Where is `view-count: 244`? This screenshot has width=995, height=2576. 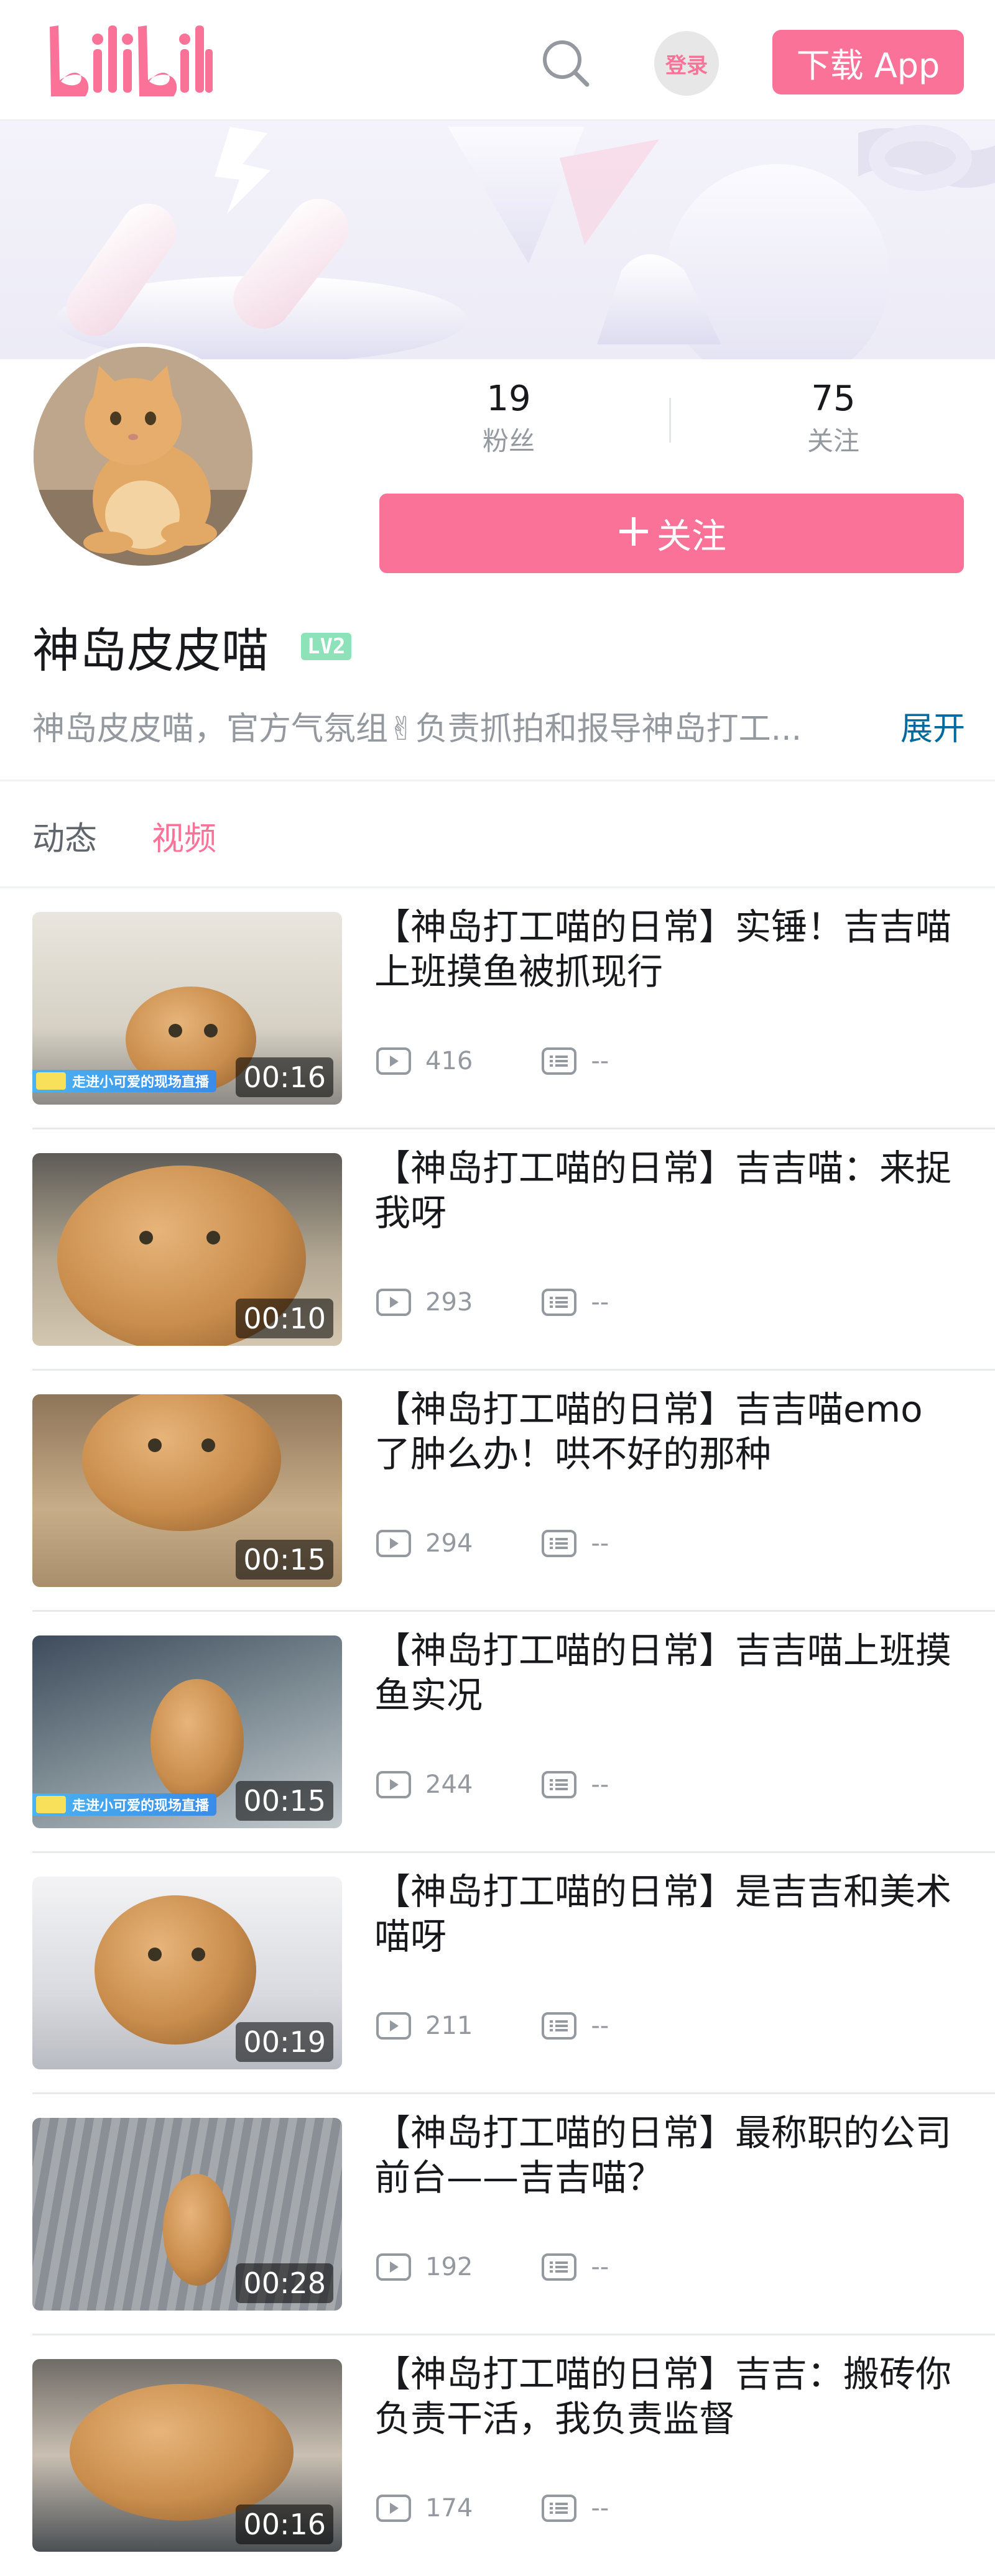
view-count: 244 is located at coordinates (424, 1784).